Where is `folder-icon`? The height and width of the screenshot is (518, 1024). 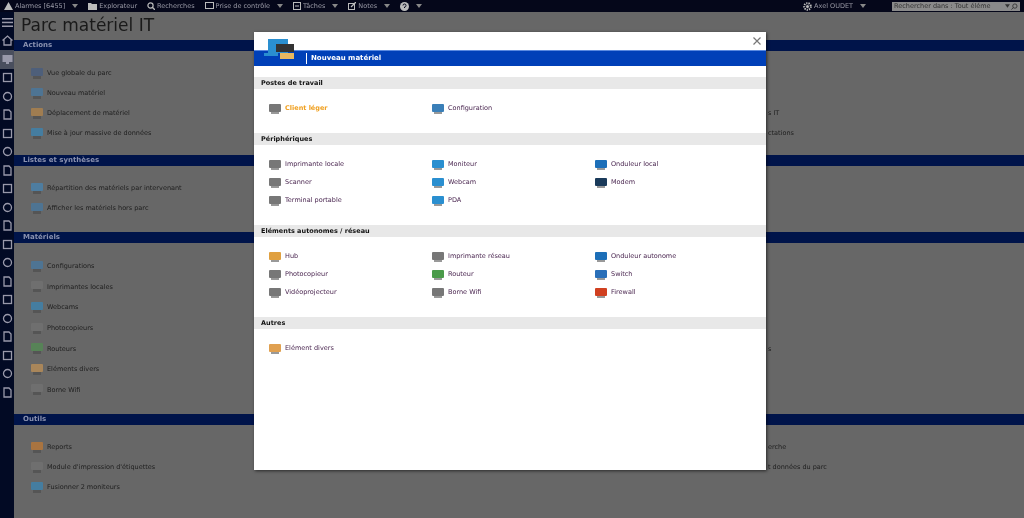
folder-icon is located at coordinates (93, 6).